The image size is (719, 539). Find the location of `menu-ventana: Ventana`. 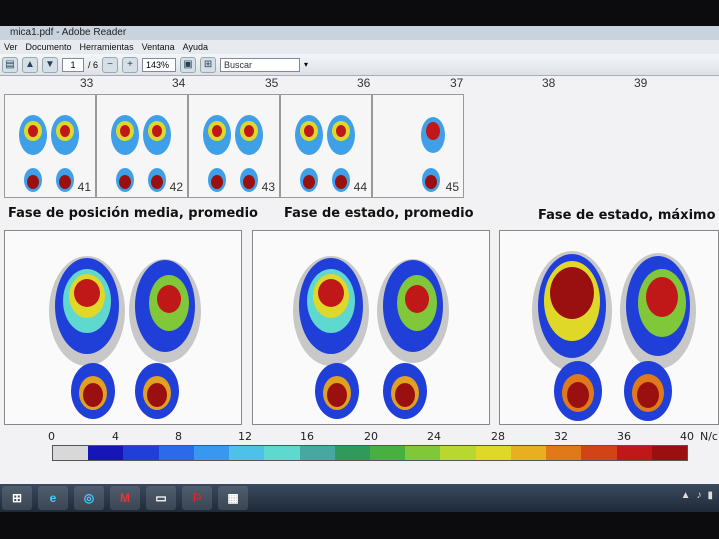

menu-ventana: Ventana is located at coordinates (158, 47).